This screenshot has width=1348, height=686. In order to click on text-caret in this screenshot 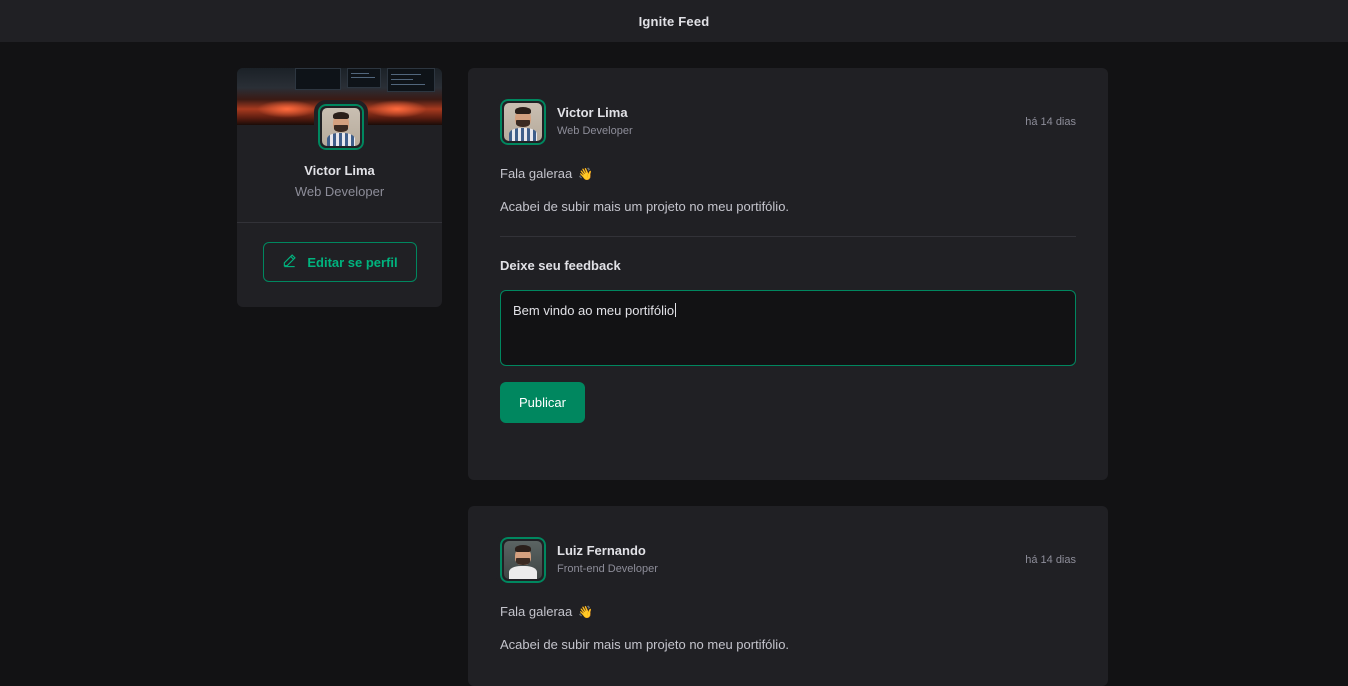, I will do `click(676, 310)`.